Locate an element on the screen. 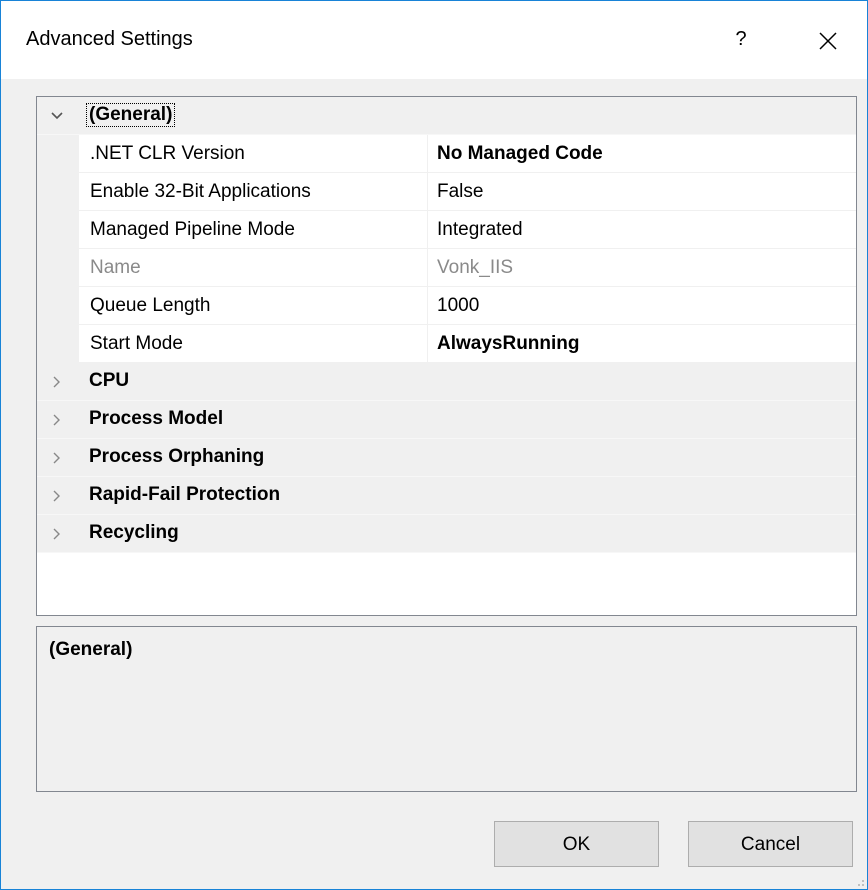 This screenshot has width=868, height=890. chevron-down-icon is located at coordinates (57, 116).